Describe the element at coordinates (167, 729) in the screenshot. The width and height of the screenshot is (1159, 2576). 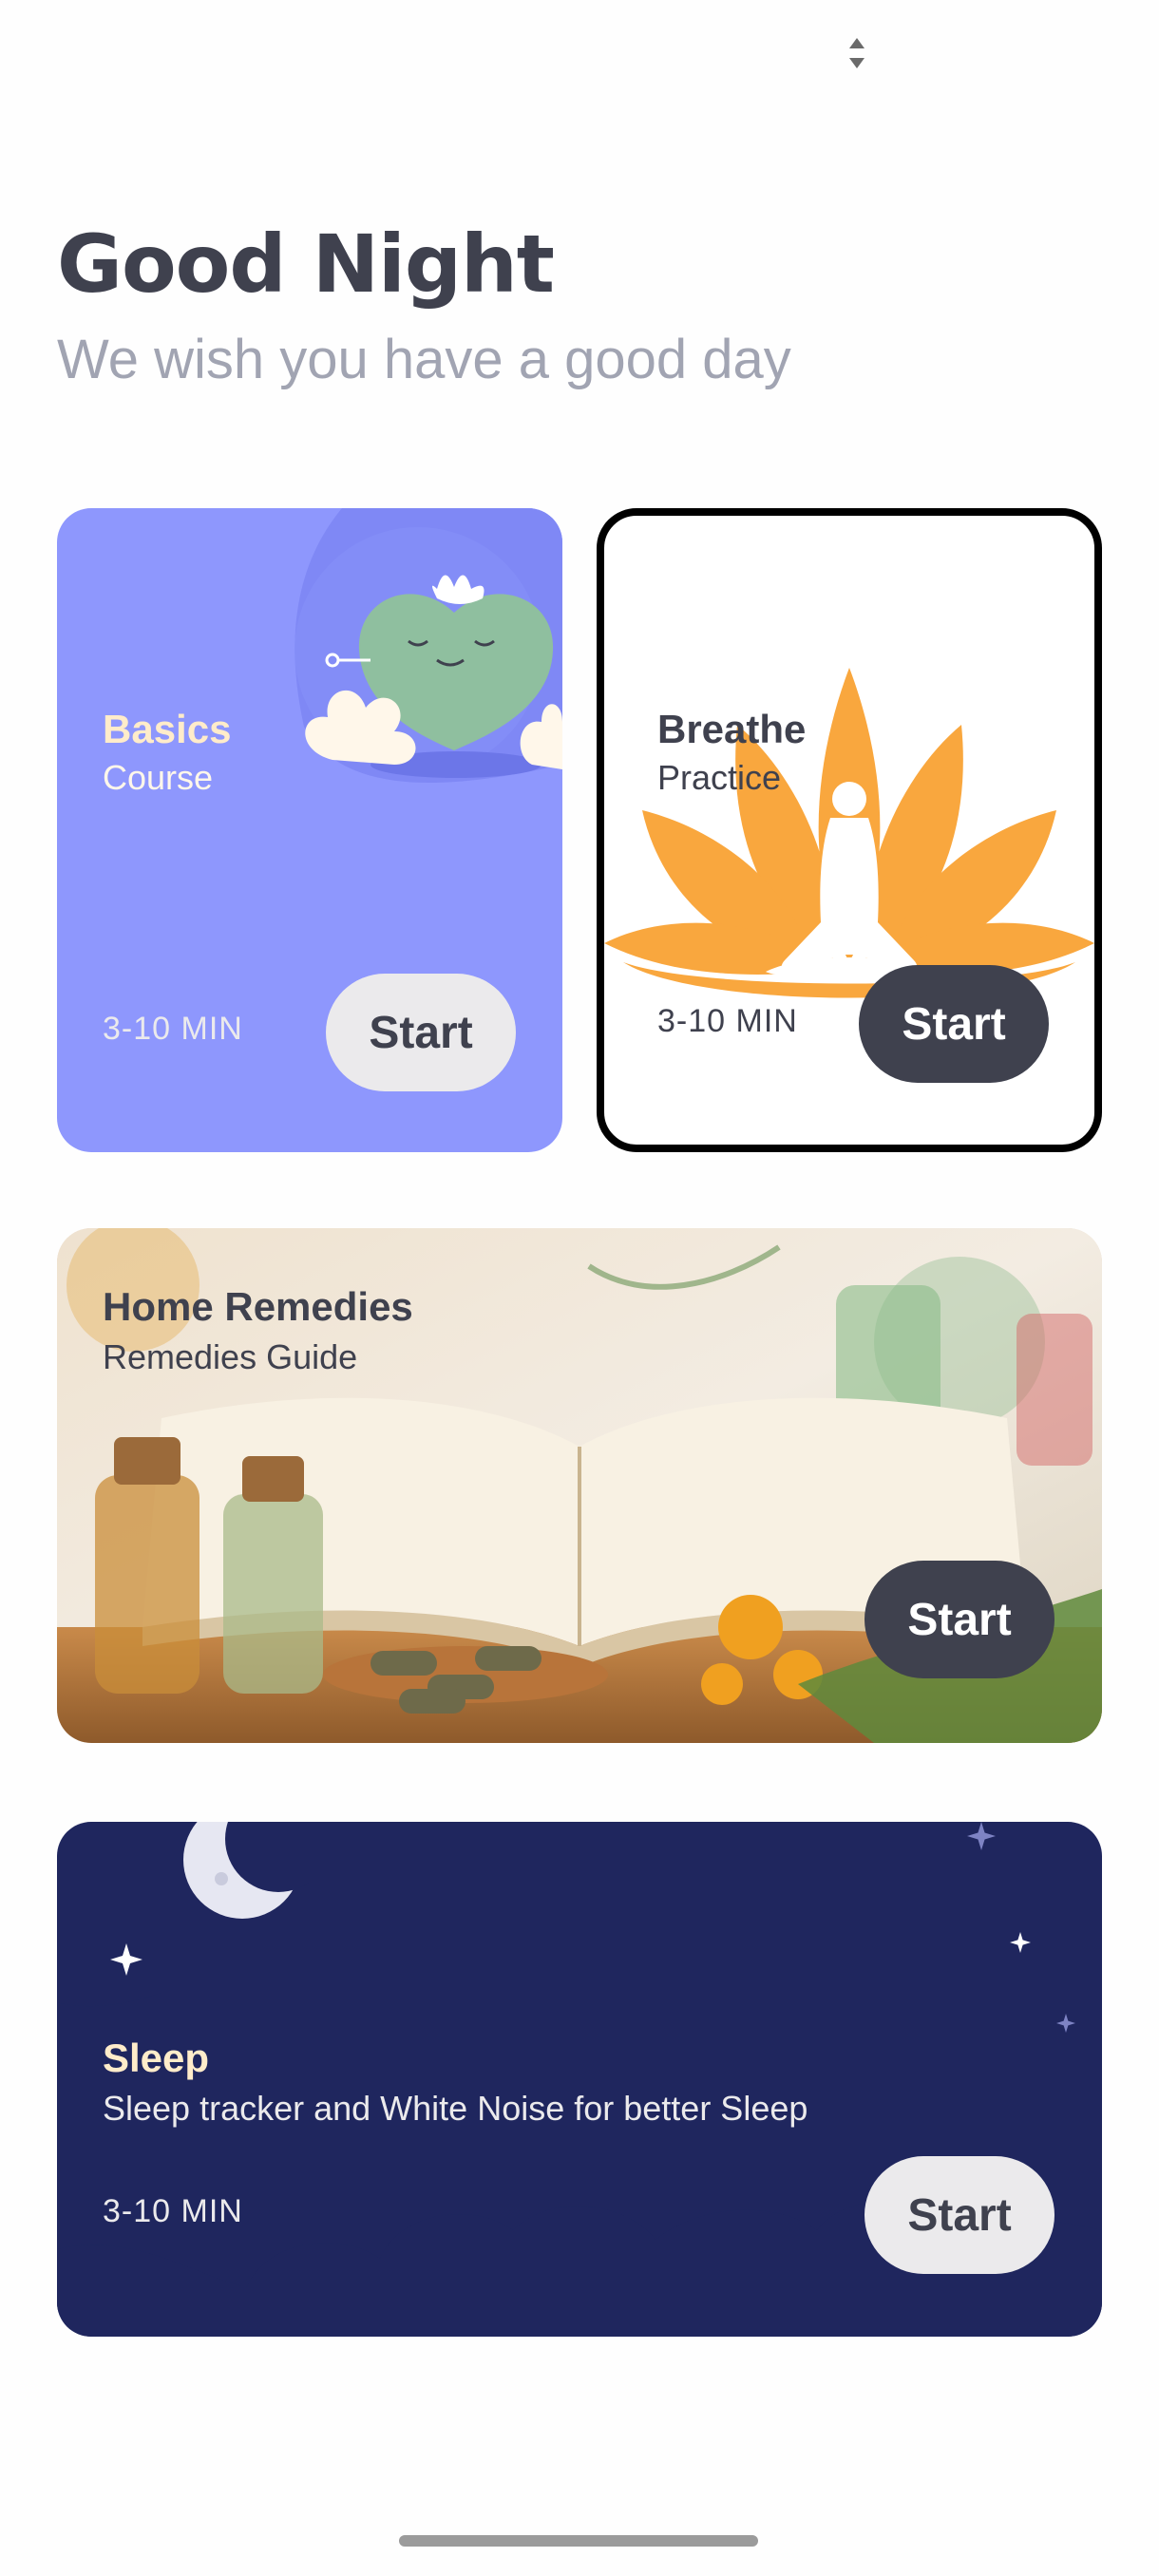
I see `basics-title: Basics` at that location.